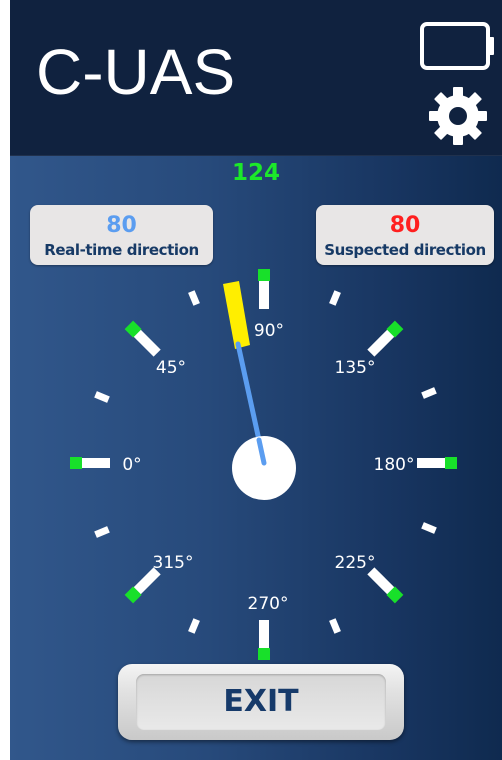  I want to click on exit-button-label: EXIT, so click(261, 702).